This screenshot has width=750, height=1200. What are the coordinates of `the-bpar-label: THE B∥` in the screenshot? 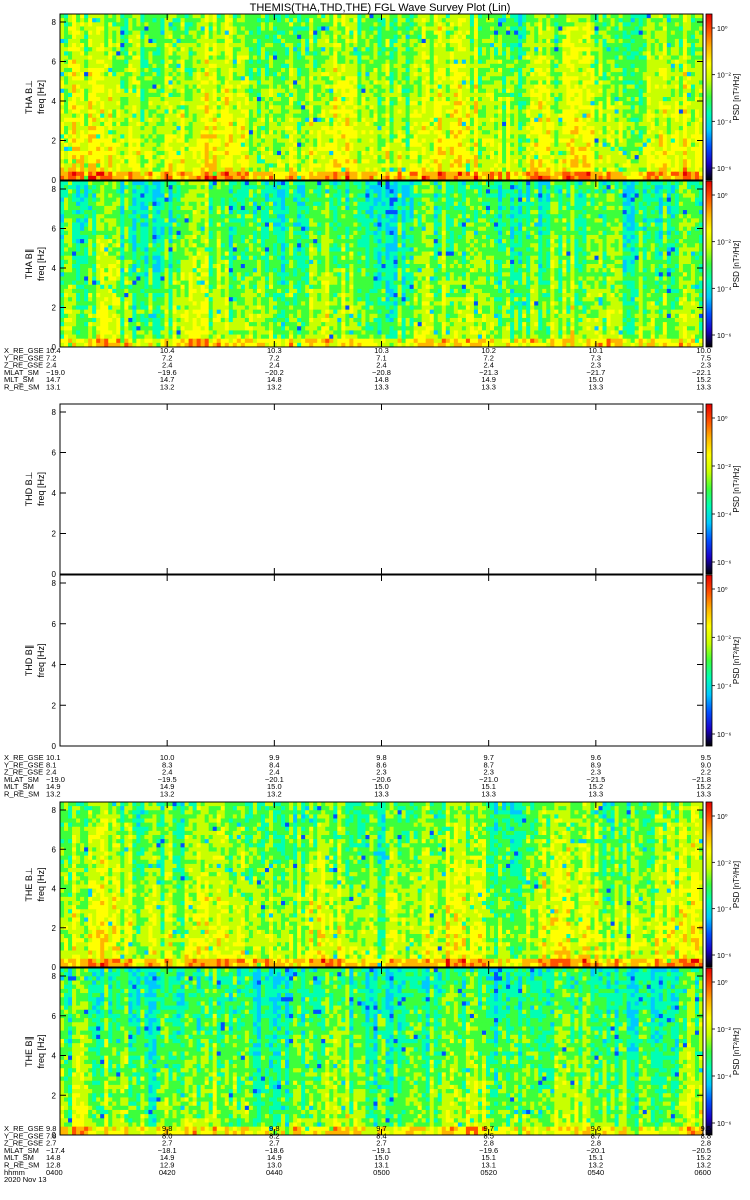 It's located at (29, 1051).